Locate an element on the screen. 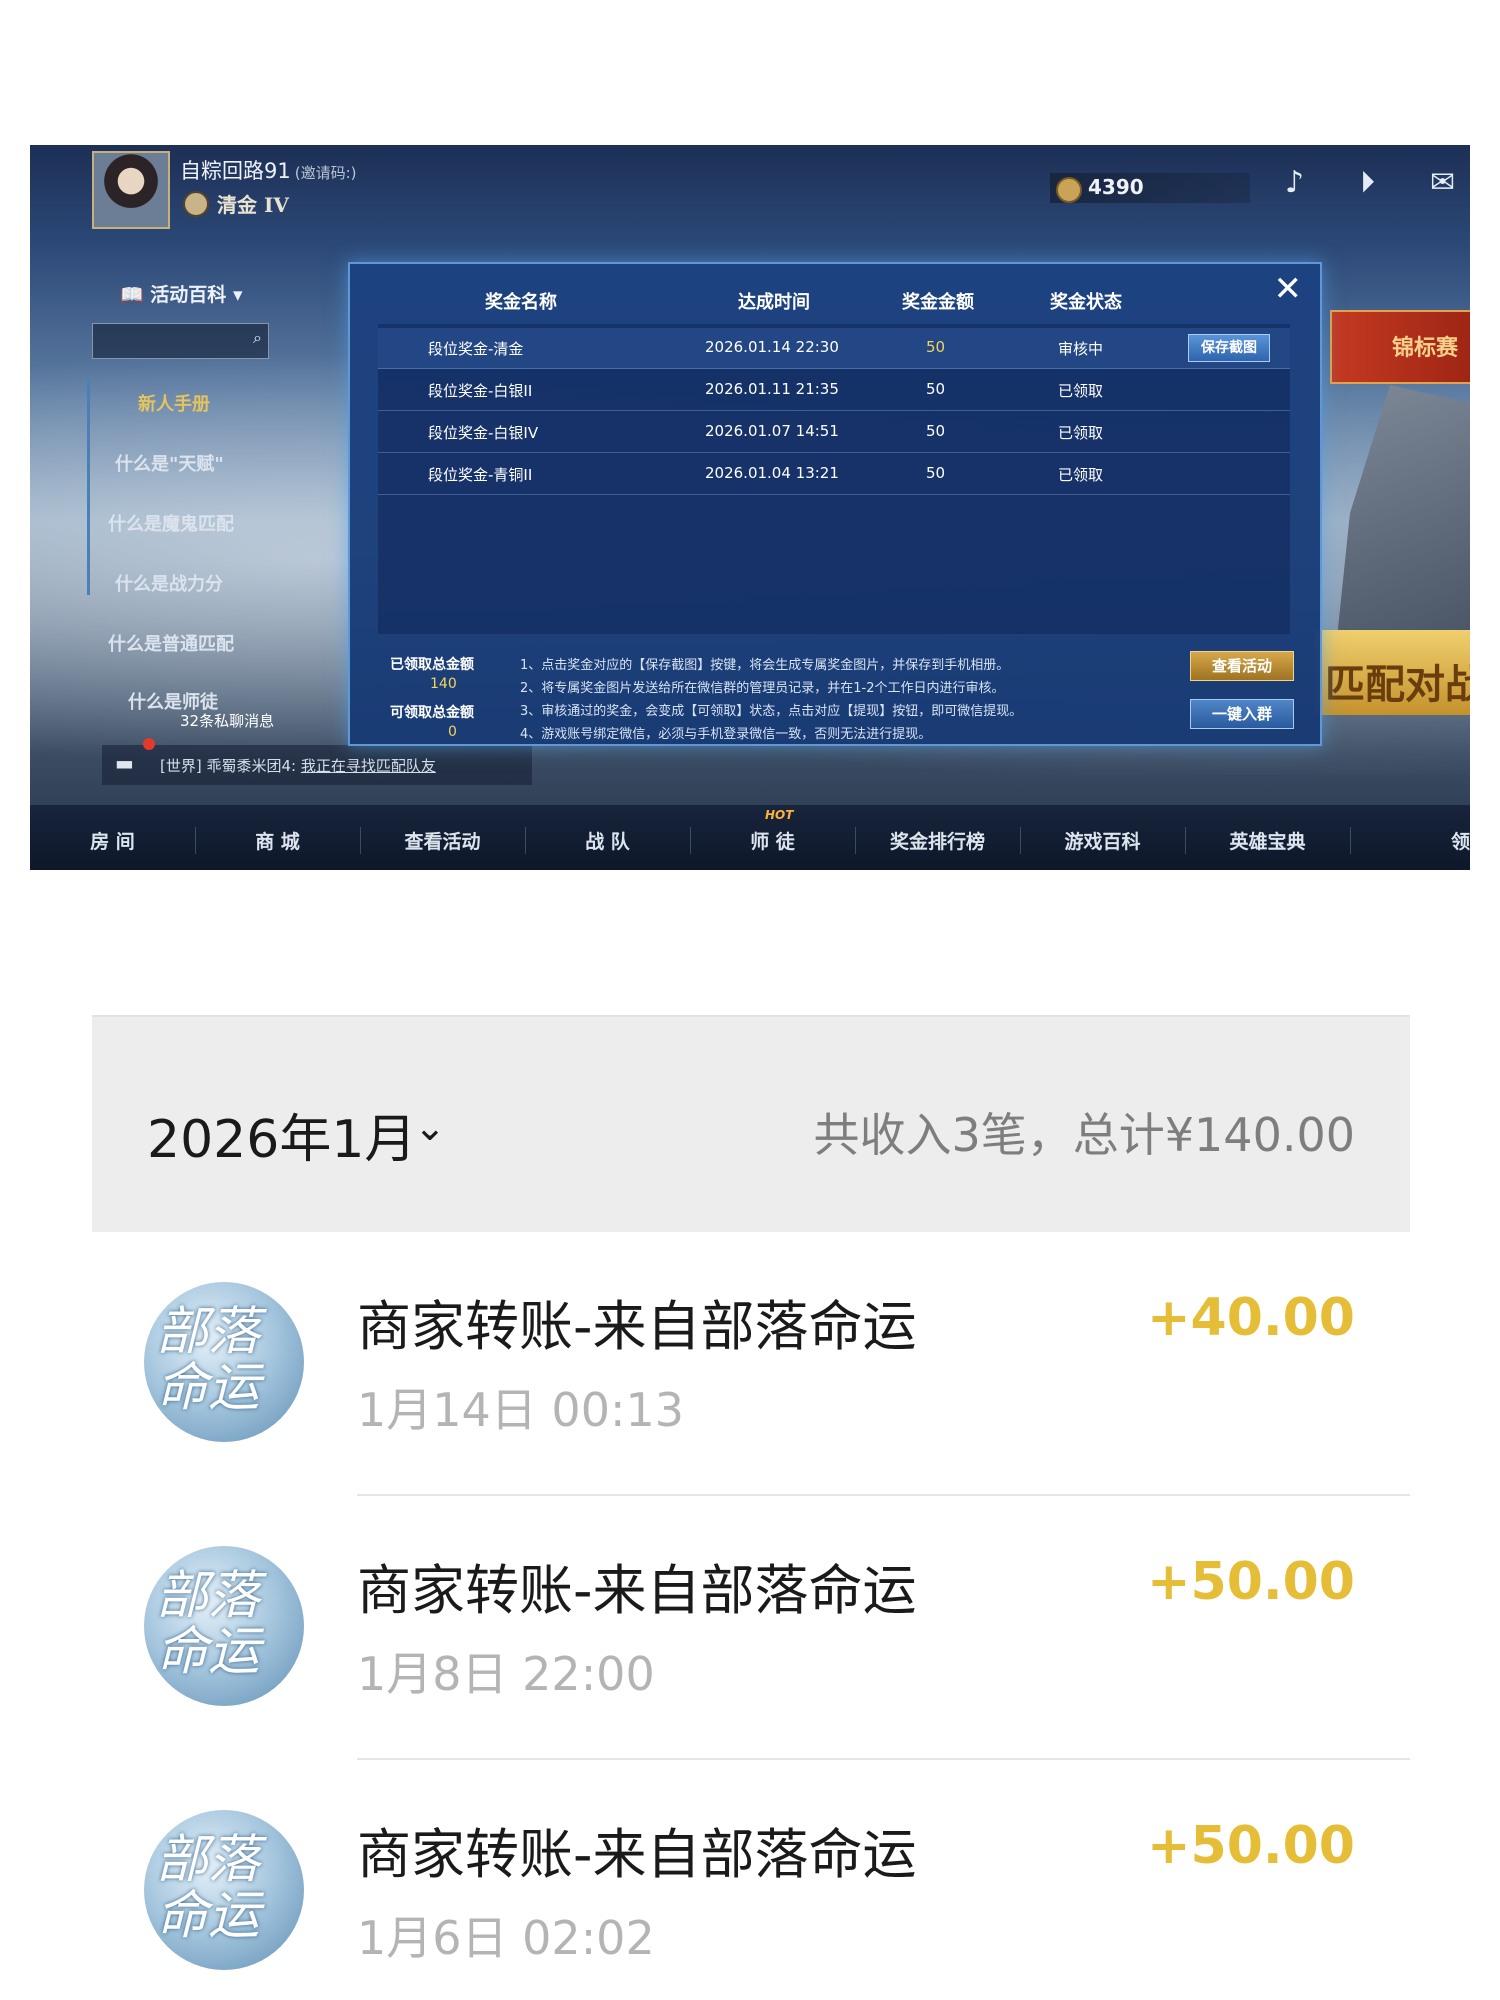 This screenshot has width=1500, height=2000. book-icon: 📖 is located at coordinates (132, 295).